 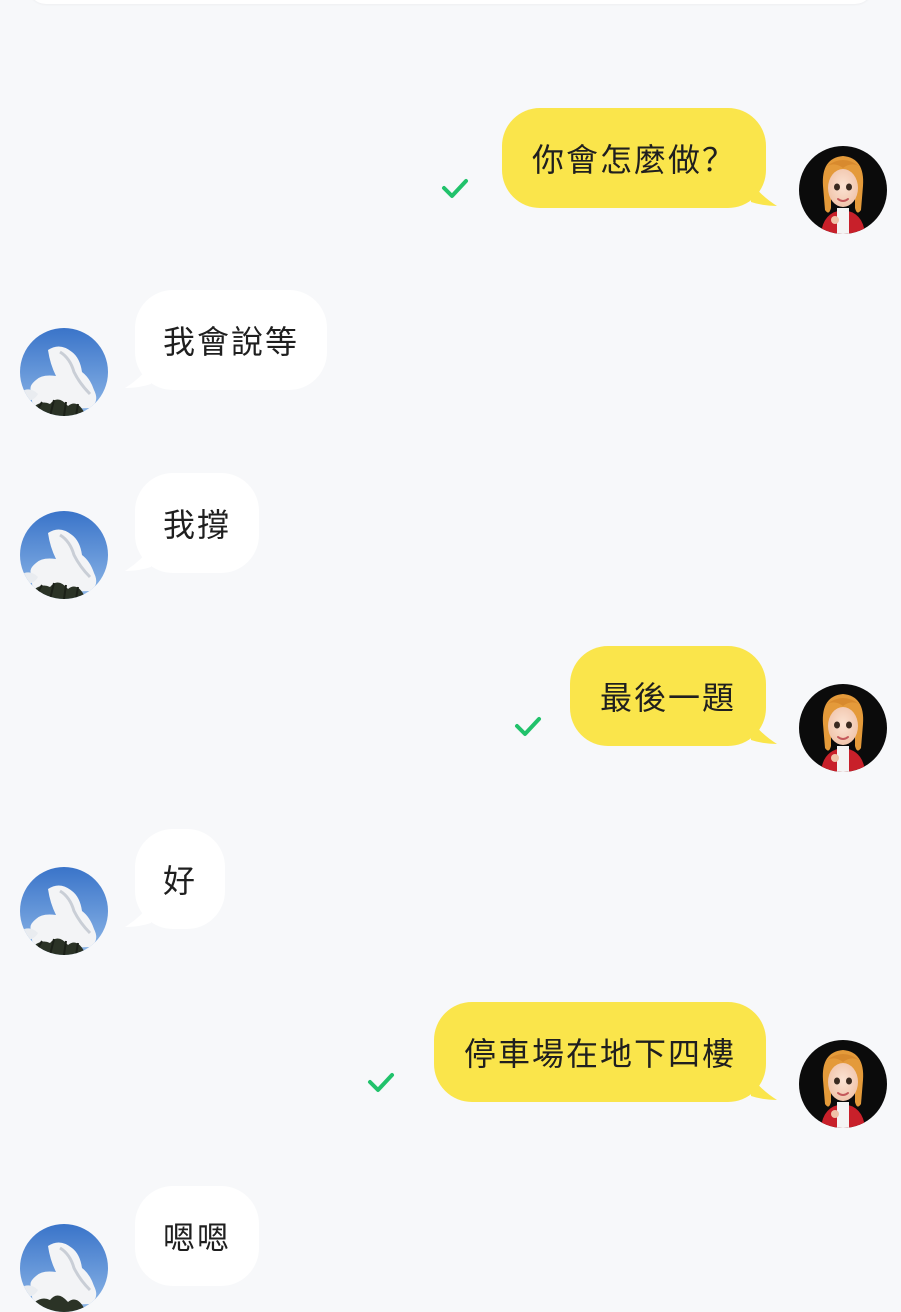 What do you see at coordinates (450, 1249) in the screenshot?
I see `message-row: 嗯嗯` at bounding box center [450, 1249].